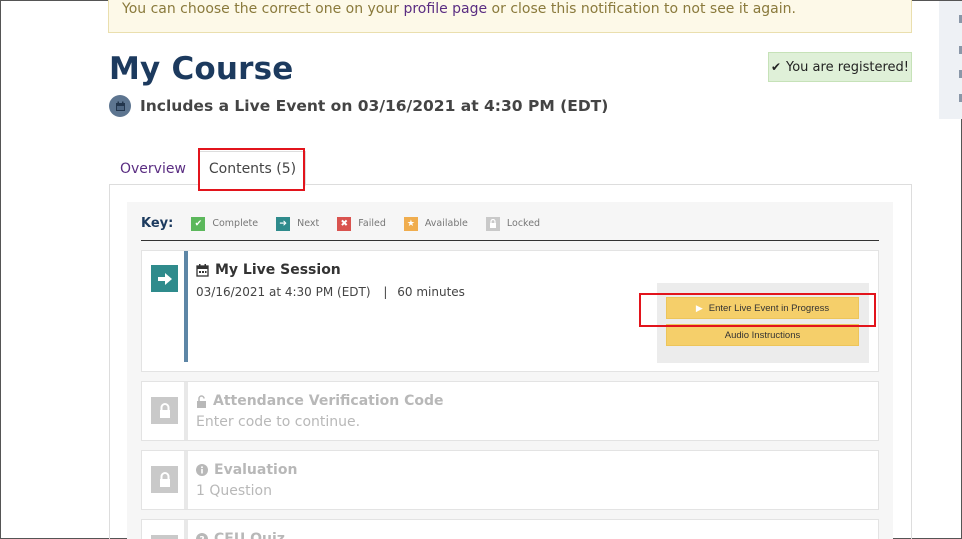 The height and width of the screenshot is (539, 962). What do you see at coordinates (202, 470) in the screenshot?
I see `info-icon` at bounding box center [202, 470].